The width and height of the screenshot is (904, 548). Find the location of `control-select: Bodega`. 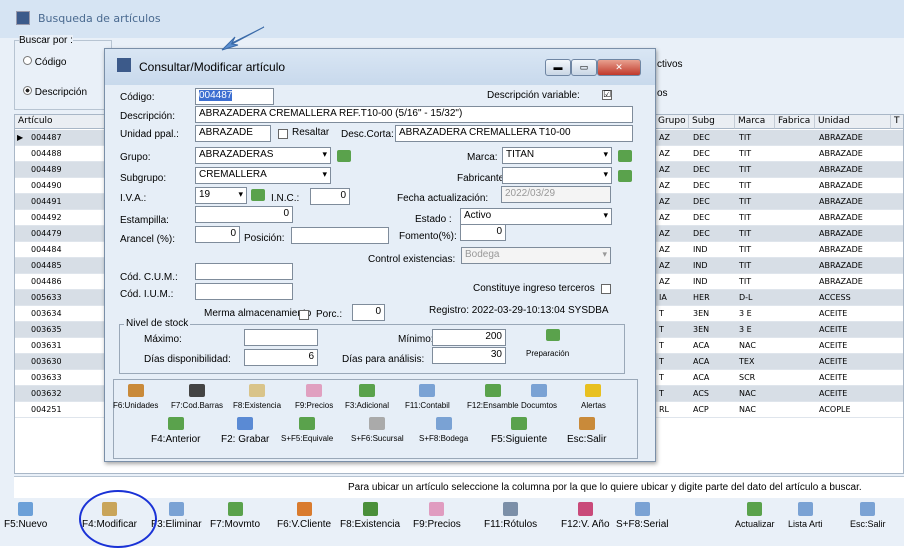

control-select: Bodega is located at coordinates (536, 255).